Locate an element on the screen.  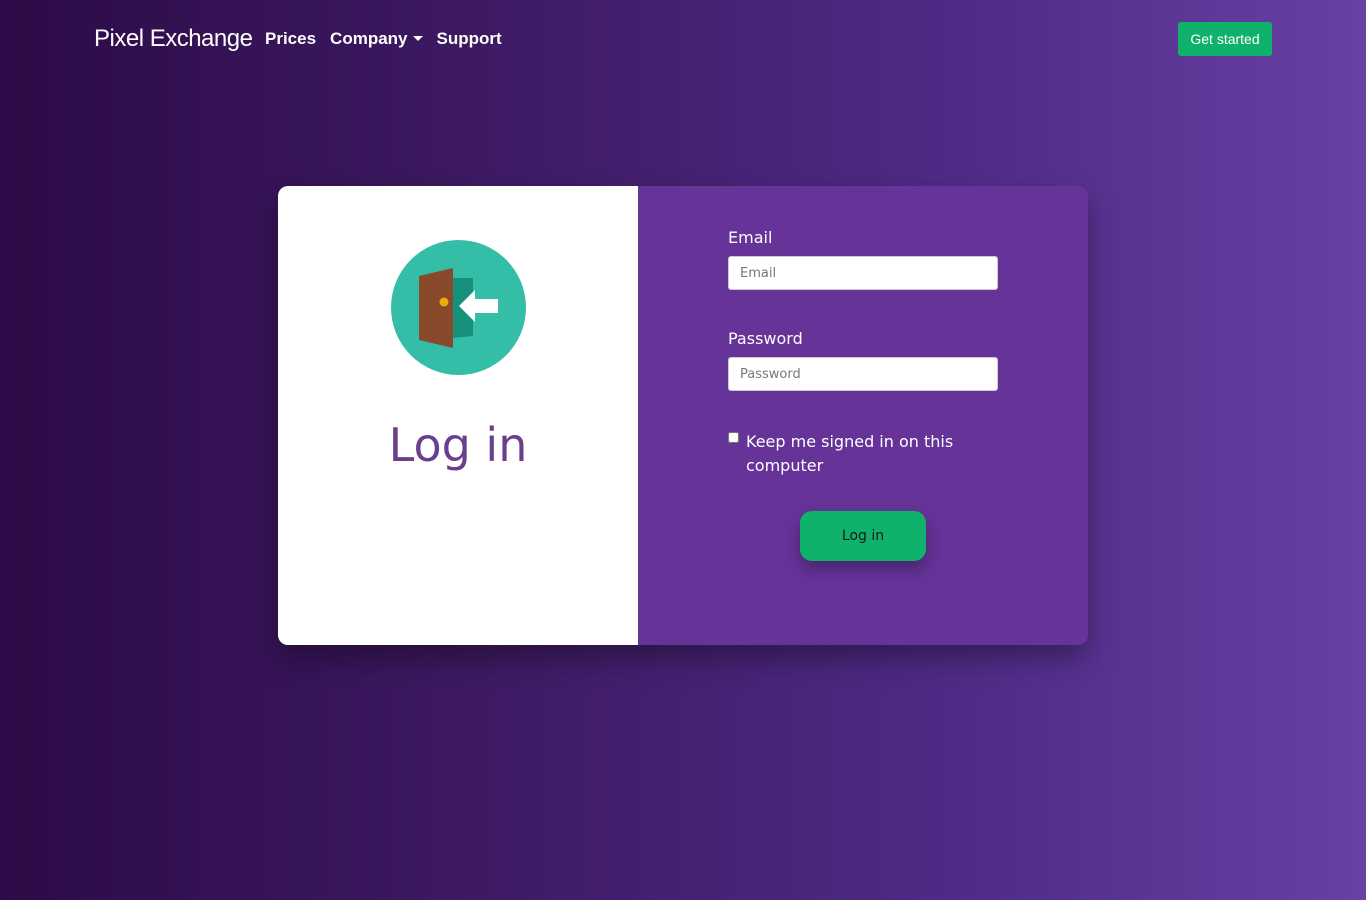
brand-logo: Pixel Exchange is located at coordinates (173, 39).